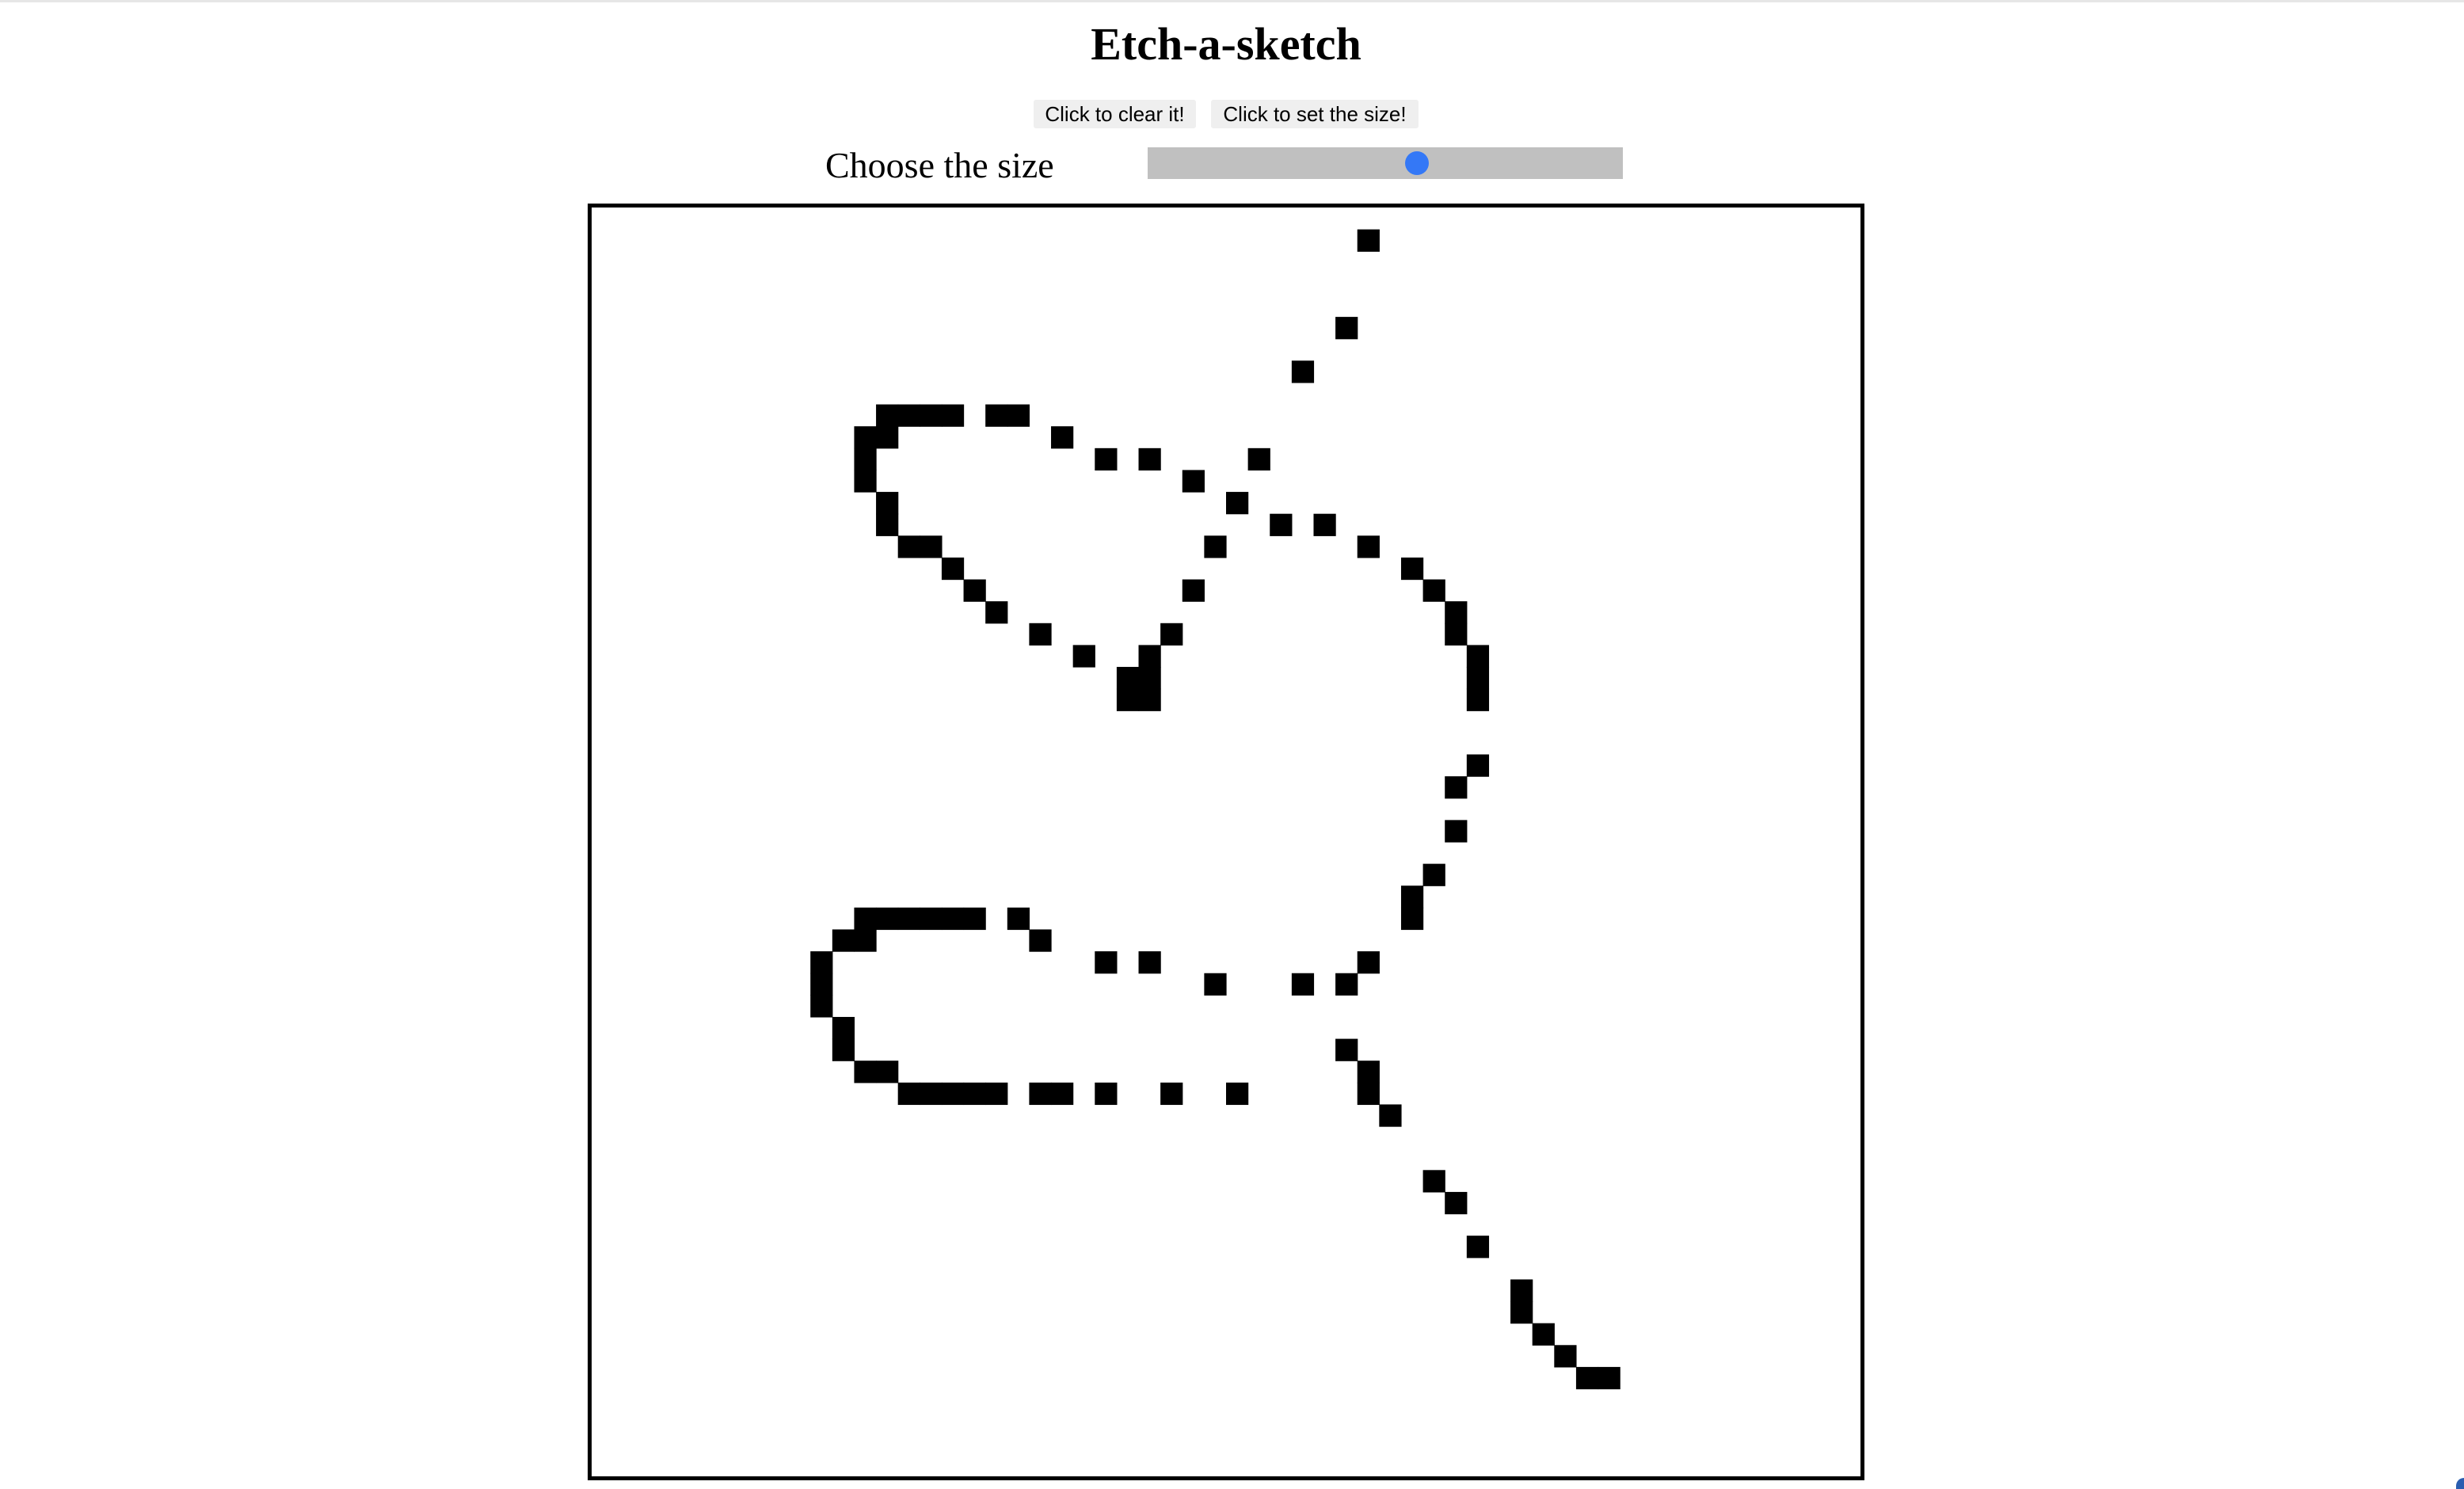 The image size is (2464, 1489). What do you see at coordinates (1385, 163) in the screenshot?
I see `size-slider` at bounding box center [1385, 163].